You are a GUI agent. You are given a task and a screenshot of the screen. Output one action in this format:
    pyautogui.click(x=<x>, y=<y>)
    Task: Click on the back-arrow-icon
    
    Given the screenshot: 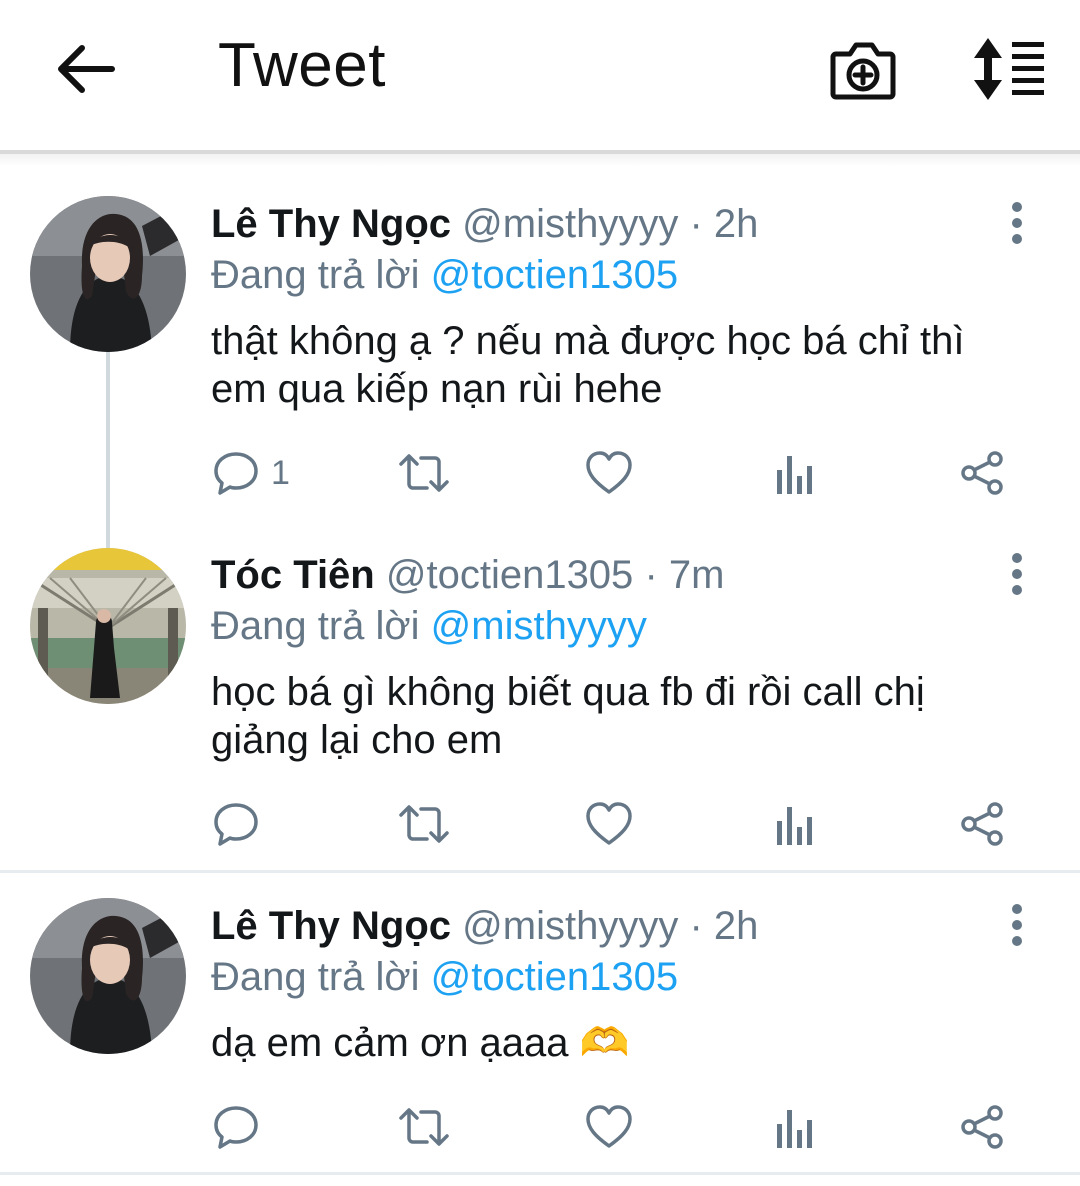 What is the action you would take?
    pyautogui.click(x=86, y=69)
    